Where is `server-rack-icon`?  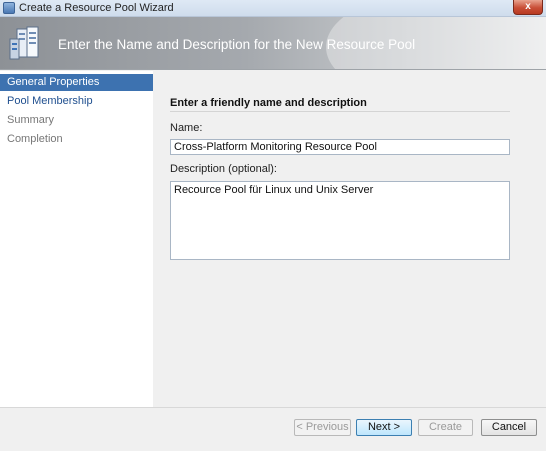
server-rack-icon is located at coordinates (24, 43).